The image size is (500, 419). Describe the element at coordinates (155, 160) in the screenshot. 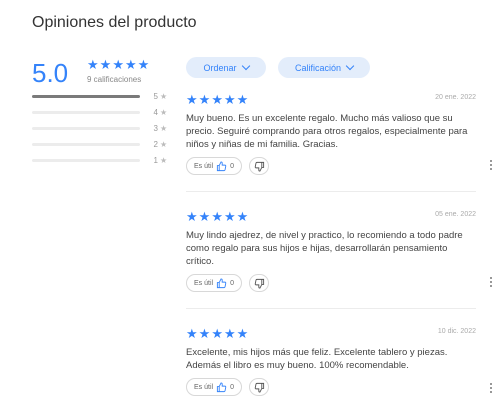

I see `distribution-label: 1` at that location.